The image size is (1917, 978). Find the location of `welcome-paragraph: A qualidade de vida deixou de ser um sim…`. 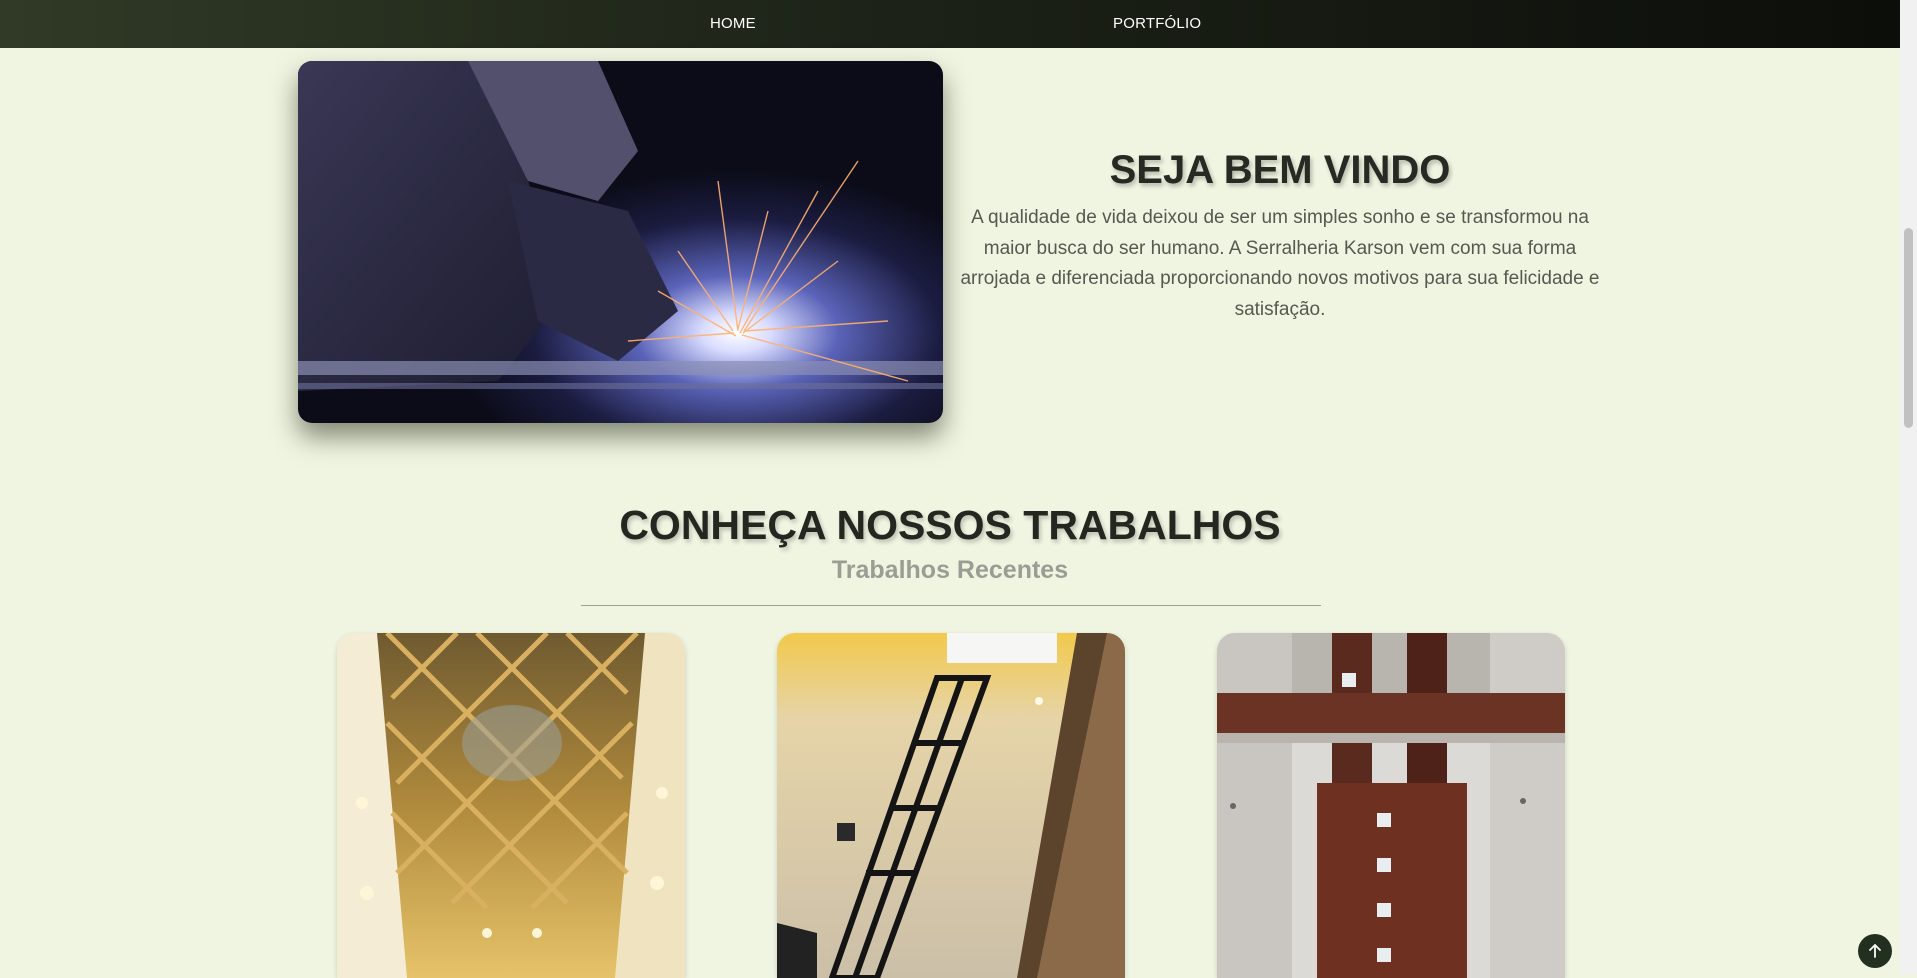

welcome-paragraph: A qualidade de vida deixou de ser um sim… is located at coordinates (1280, 263).